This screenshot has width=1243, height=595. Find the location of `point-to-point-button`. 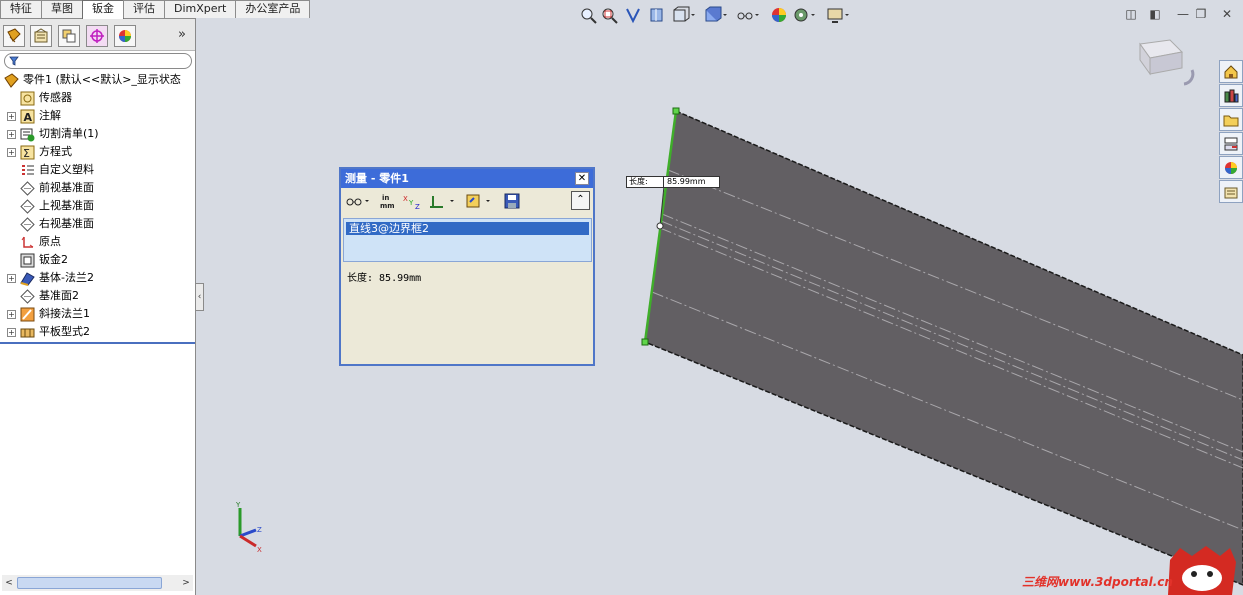

point-to-point-button is located at coordinates (443, 201).